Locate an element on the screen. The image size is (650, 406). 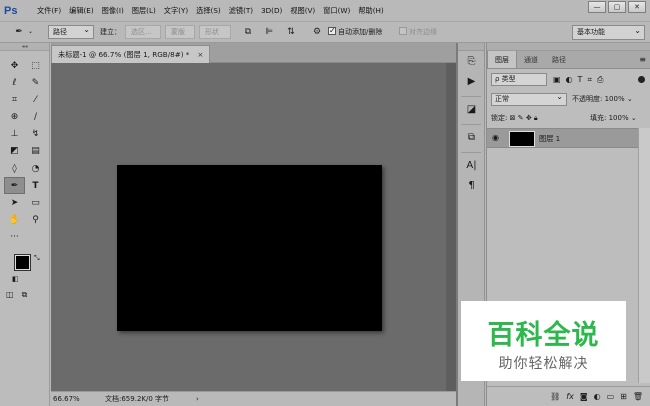
fill-value: 100% is located at coordinates (619, 118).